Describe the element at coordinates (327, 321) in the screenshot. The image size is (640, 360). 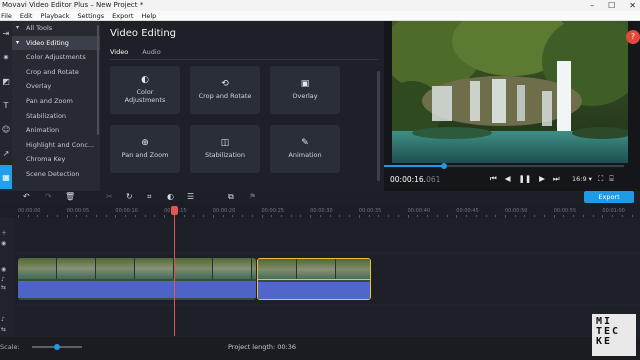
I see `audio-track` at that location.